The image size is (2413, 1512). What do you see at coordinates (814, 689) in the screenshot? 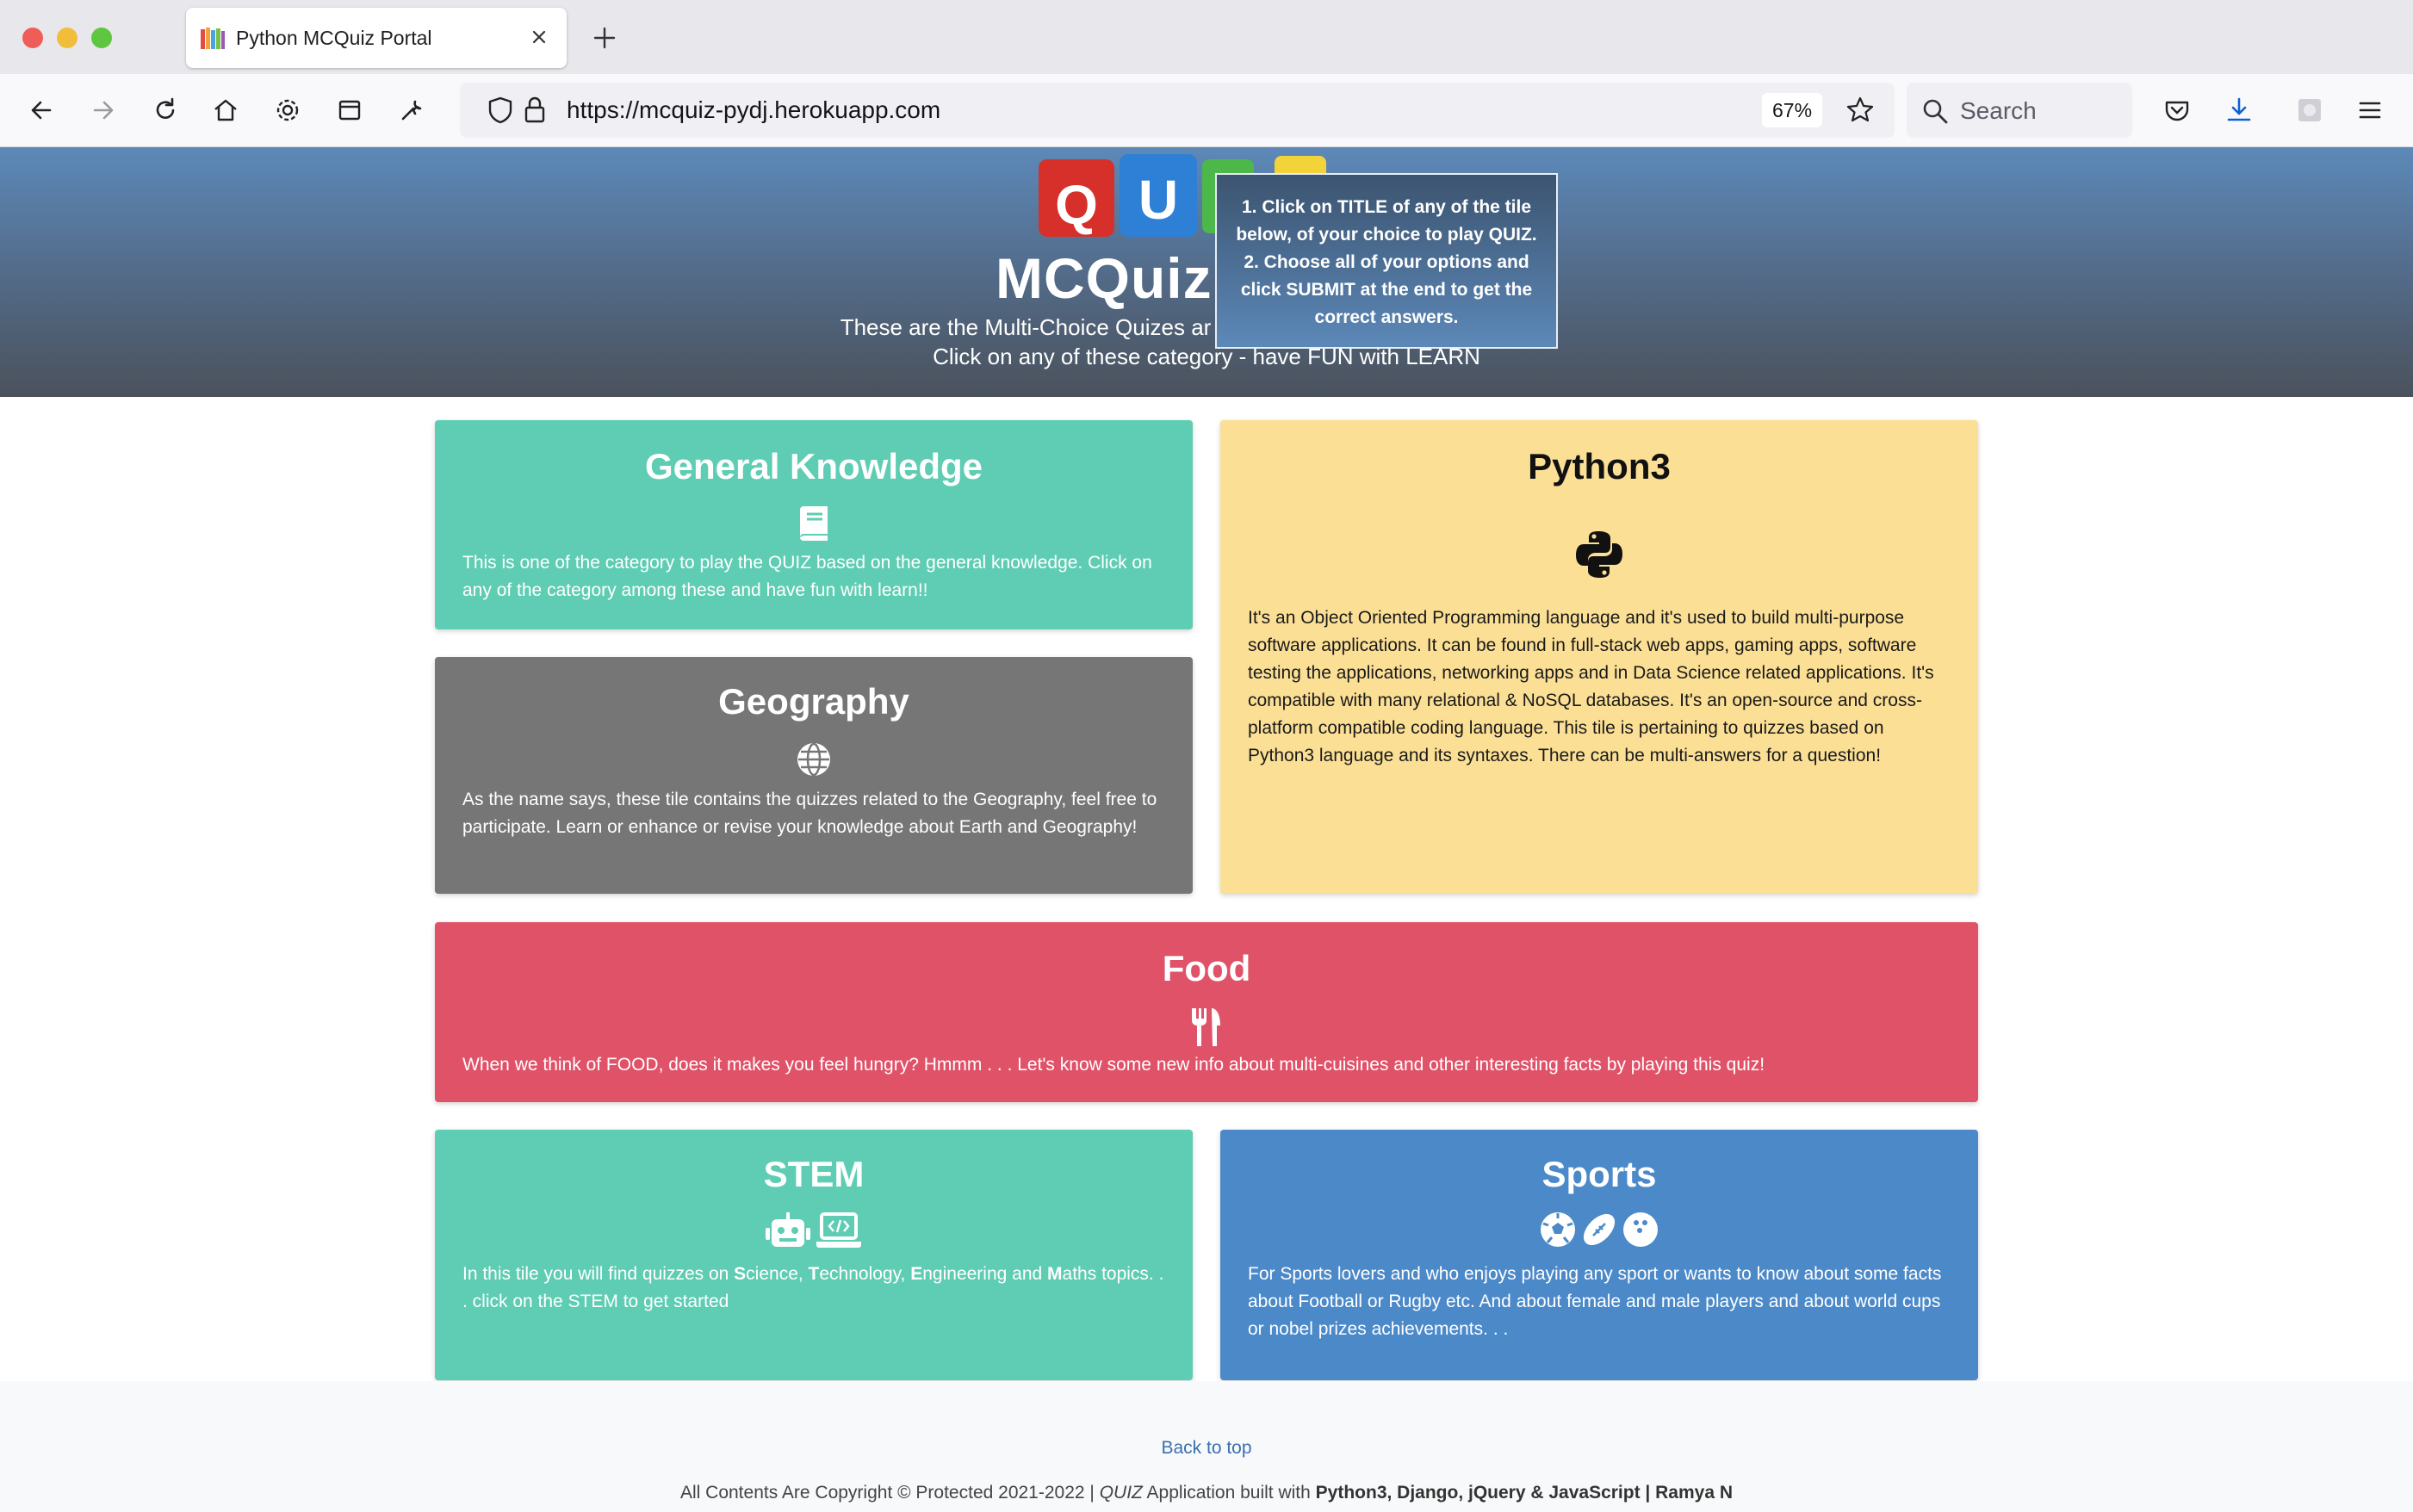
I see `tile-title-geography: Geography` at bounding box center [814, 689].